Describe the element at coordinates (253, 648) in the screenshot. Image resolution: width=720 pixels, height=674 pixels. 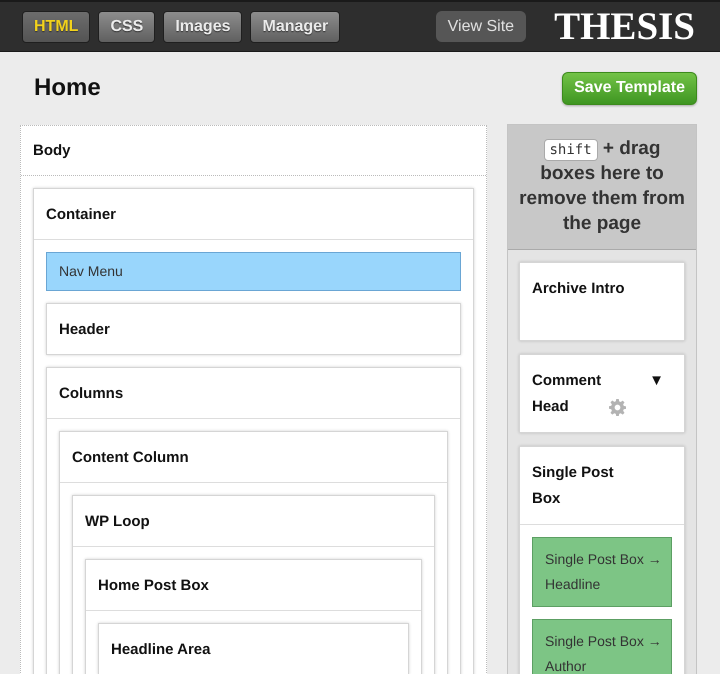
I see `layout-box: Headline Area` at that location.